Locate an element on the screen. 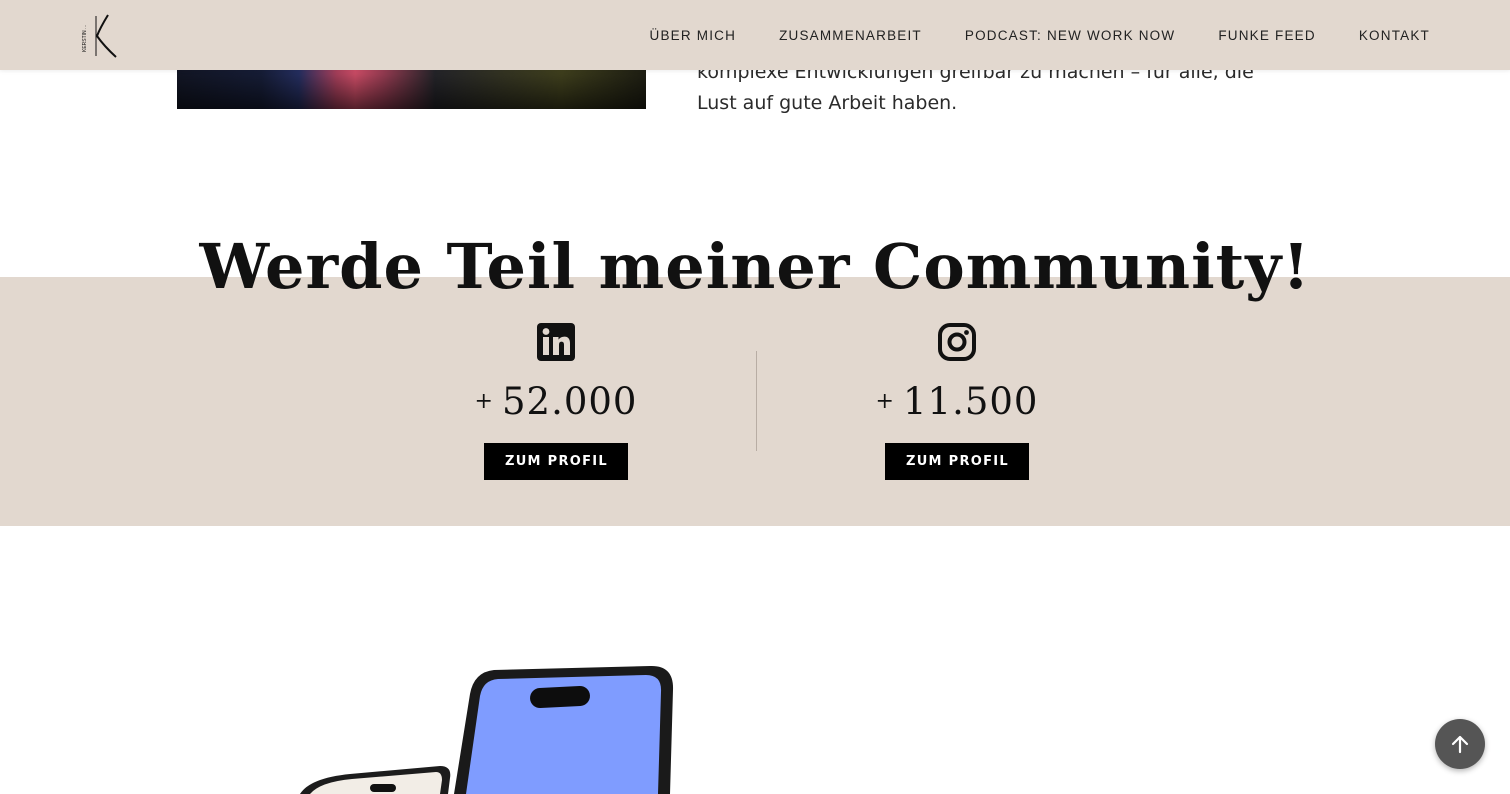 The width and height of the screenshot is (1510, 794). nav-item-ueber-mich: ÜBER MICH is located at coordinates (693, 35).